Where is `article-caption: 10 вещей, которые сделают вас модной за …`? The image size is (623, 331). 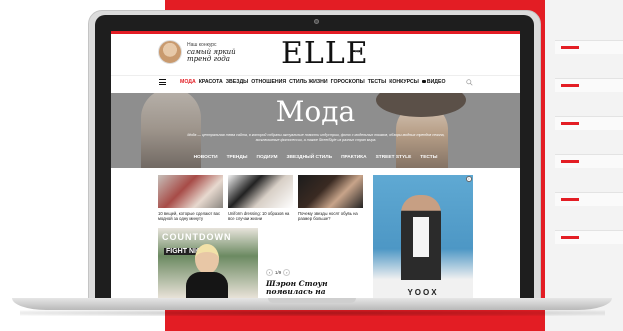 article-caption: 10 вещей, которые сделают вас модной за … is located at coordinates (192, 216).